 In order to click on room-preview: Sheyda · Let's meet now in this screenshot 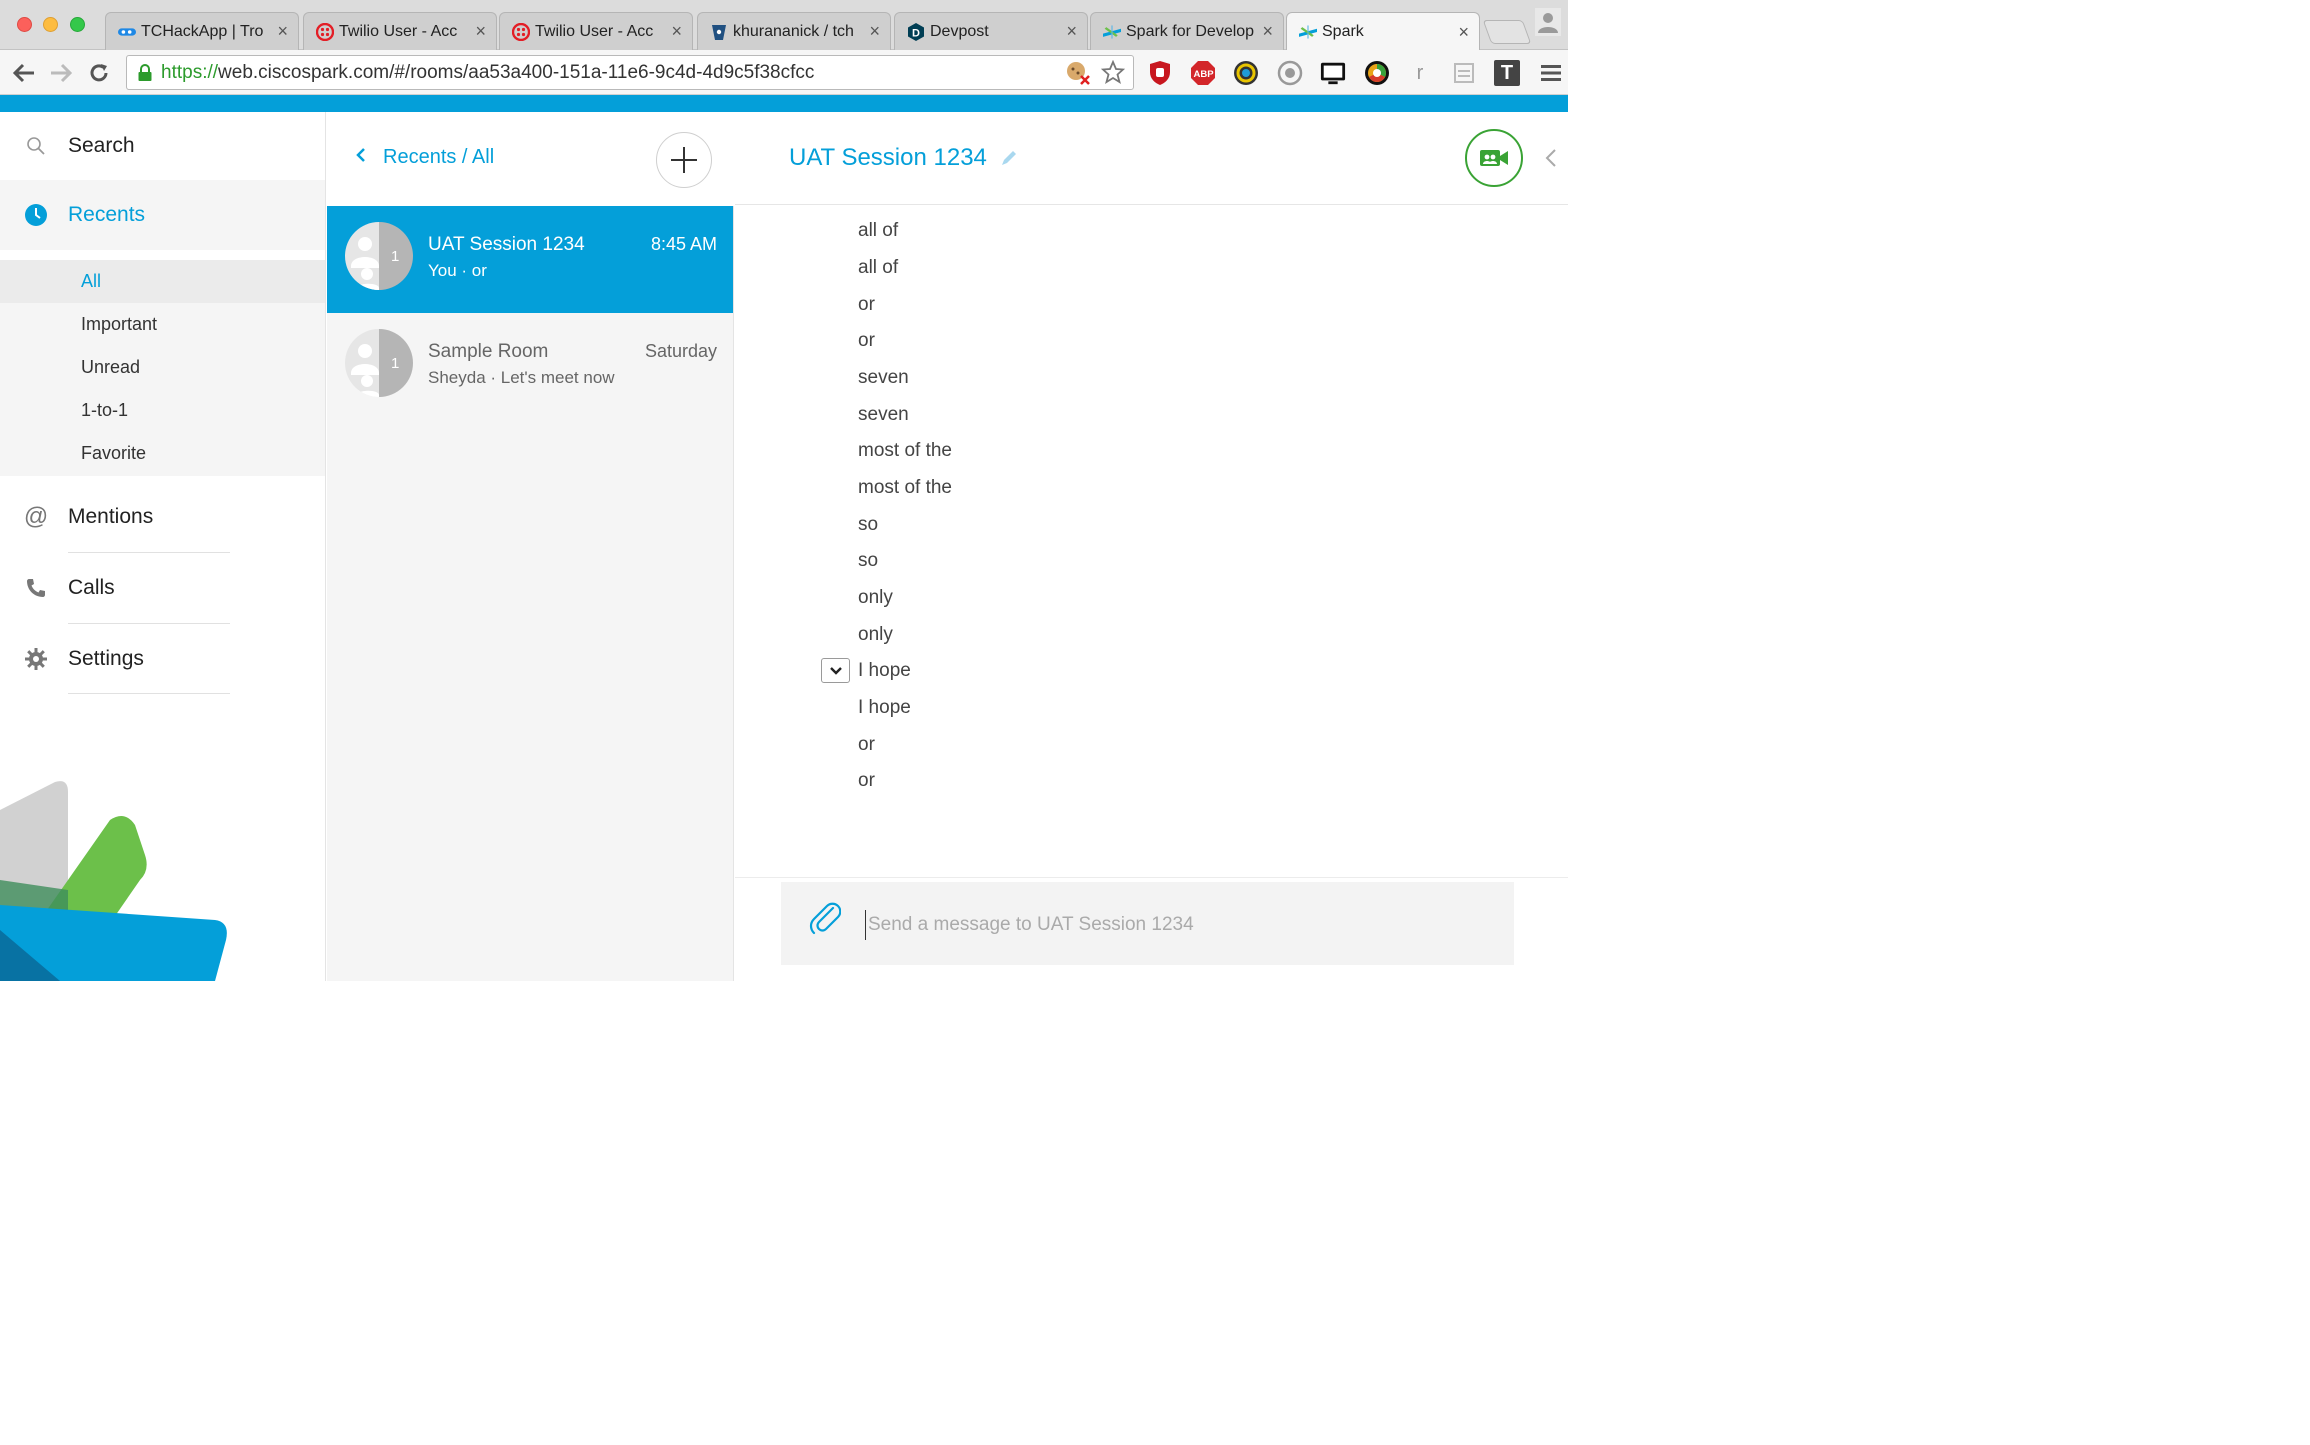, I will do `click(521, 377)`.